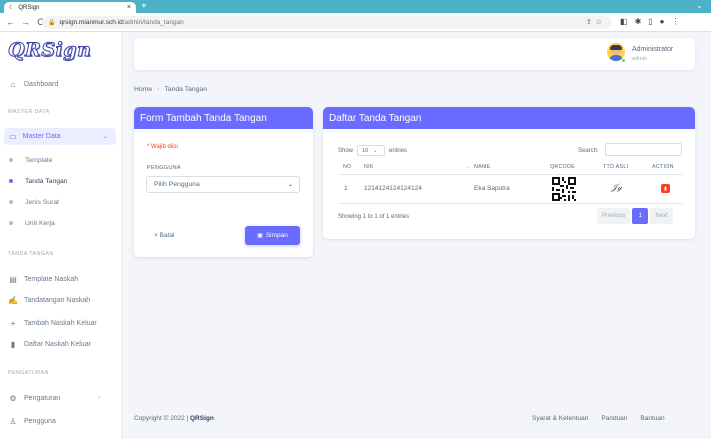  What do you see at coordinates (624, 21) in the screenshot?
I see `extension-icon: ◧` at bounding box center [624, 21].